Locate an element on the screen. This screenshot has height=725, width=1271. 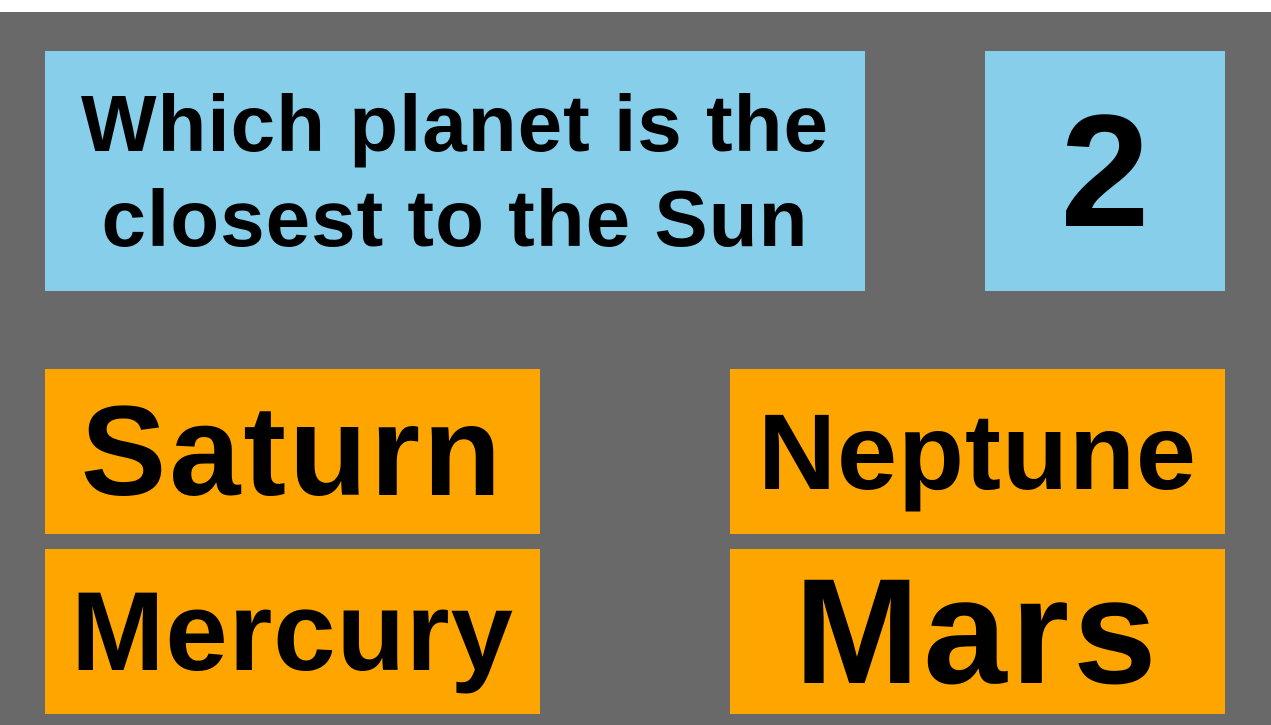
answer-label: Mercury is located at coordinates (292, 631).